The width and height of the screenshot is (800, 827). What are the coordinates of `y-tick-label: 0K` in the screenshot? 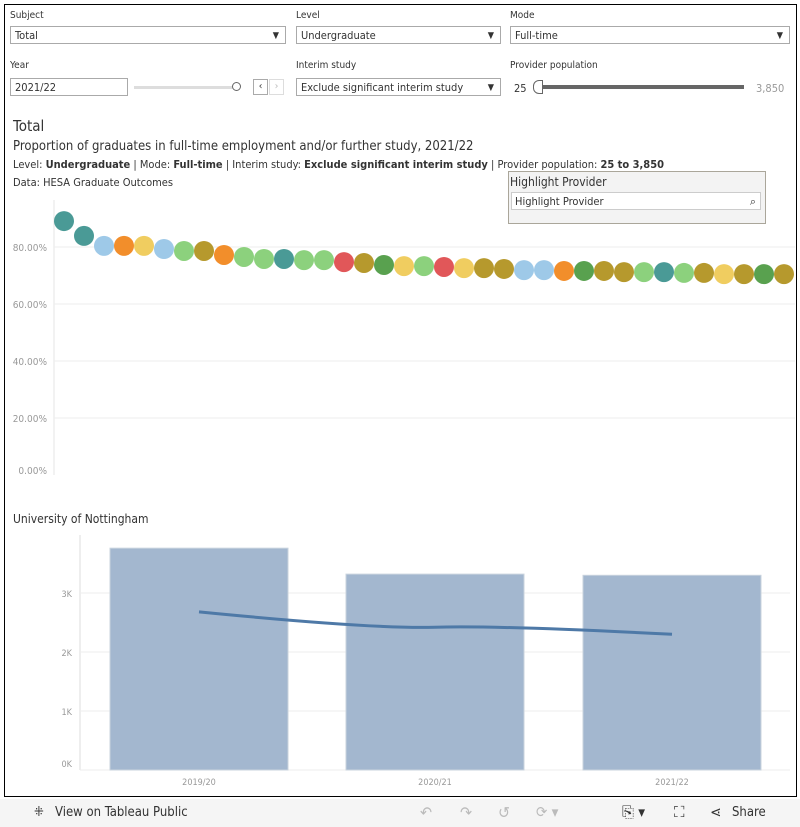 It's located at (67, 765).